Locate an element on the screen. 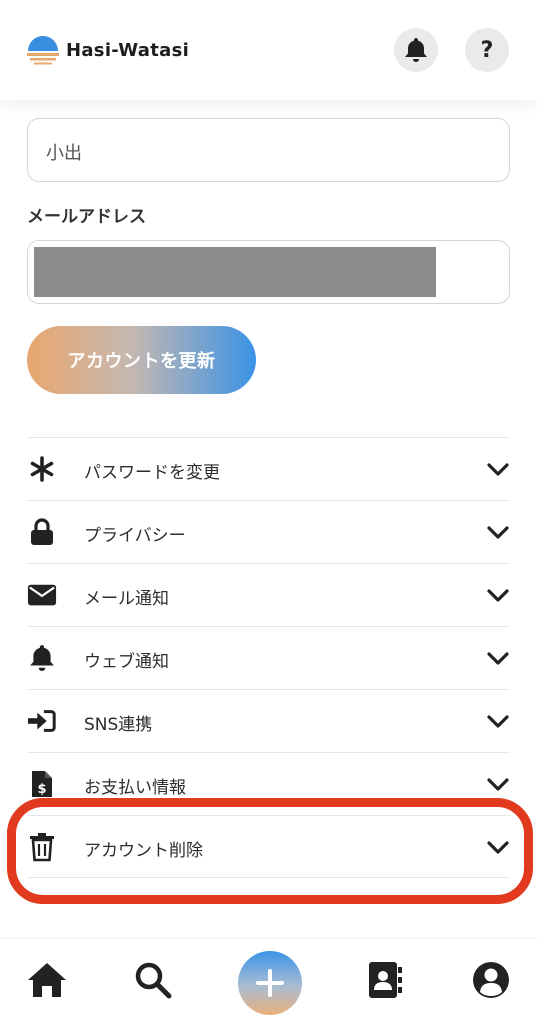 The image size is (537, 1024). nav-home-button is located at coordinates (47, 980).